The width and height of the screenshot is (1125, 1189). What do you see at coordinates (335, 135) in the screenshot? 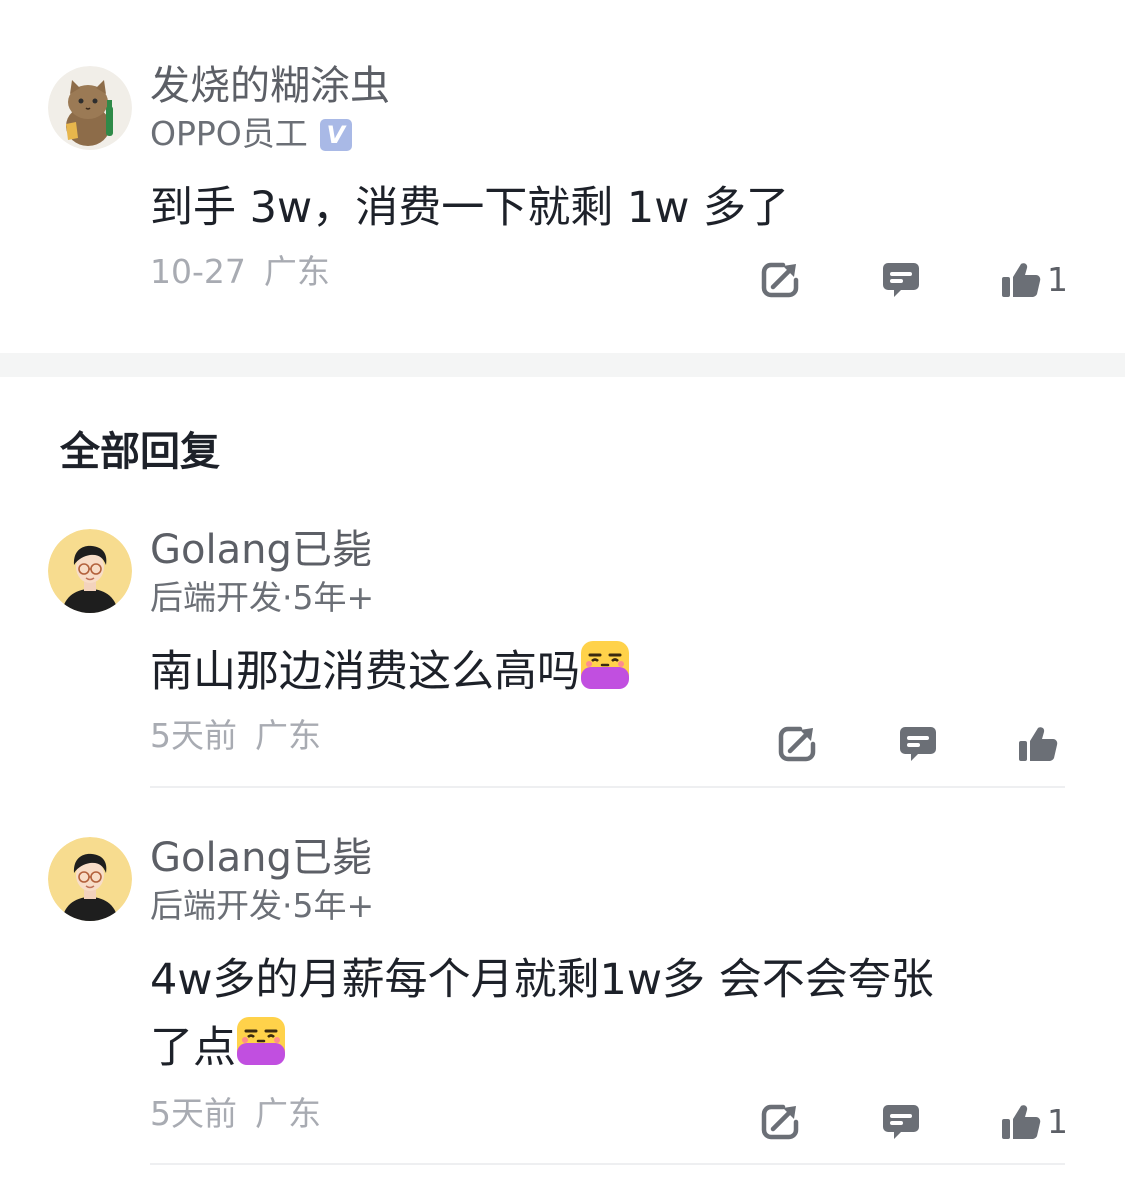
I see `verified-badge-icon: V` at bounding box center [335, 135].